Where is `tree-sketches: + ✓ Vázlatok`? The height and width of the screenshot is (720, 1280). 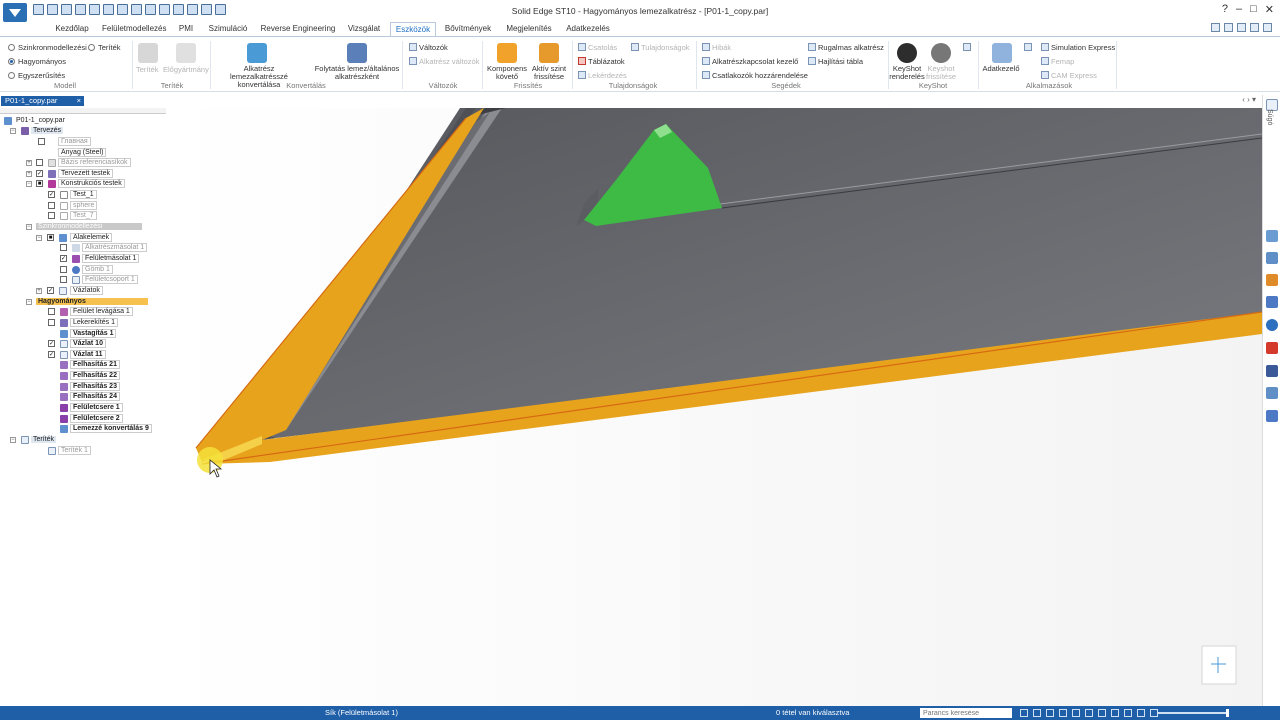
tree-sketches: + ✓ Vázlatok is located at coordinates (69, 291).